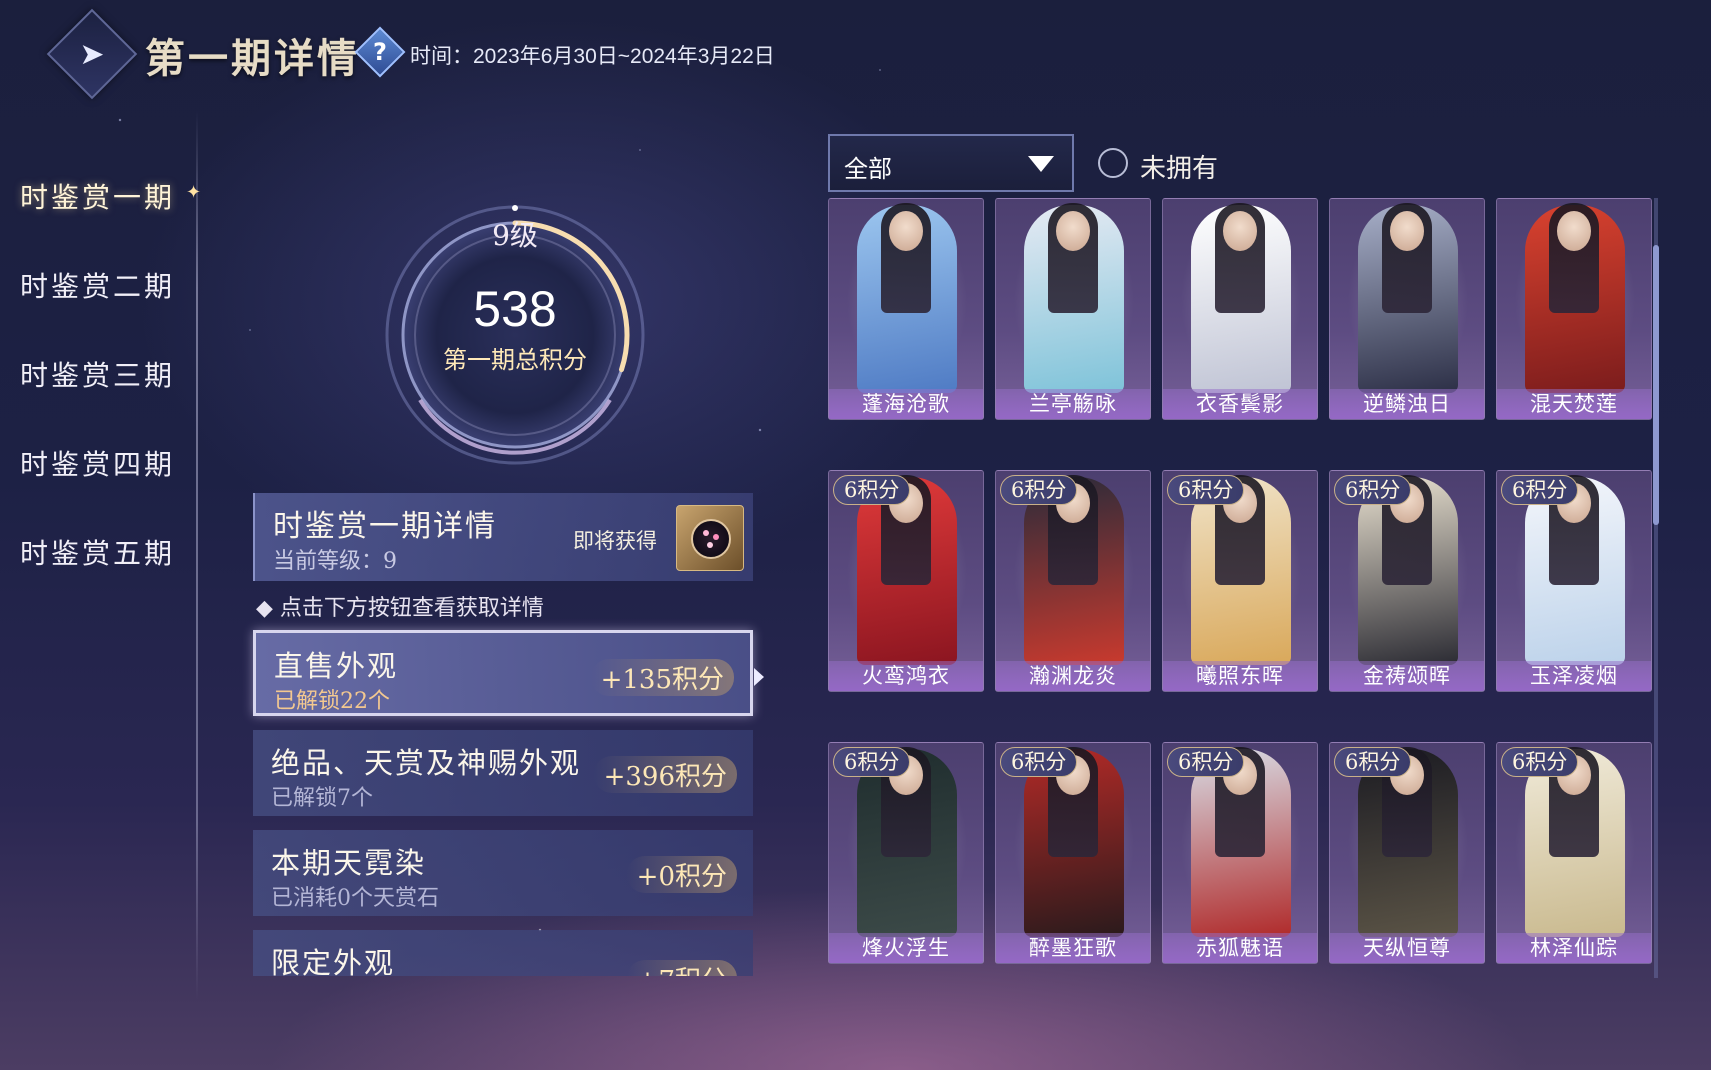 This screenshot has height=1070, width=1711. I want to click on hint-text: ◆ 点击下方按钮查看获取详情, so click(400, 608).